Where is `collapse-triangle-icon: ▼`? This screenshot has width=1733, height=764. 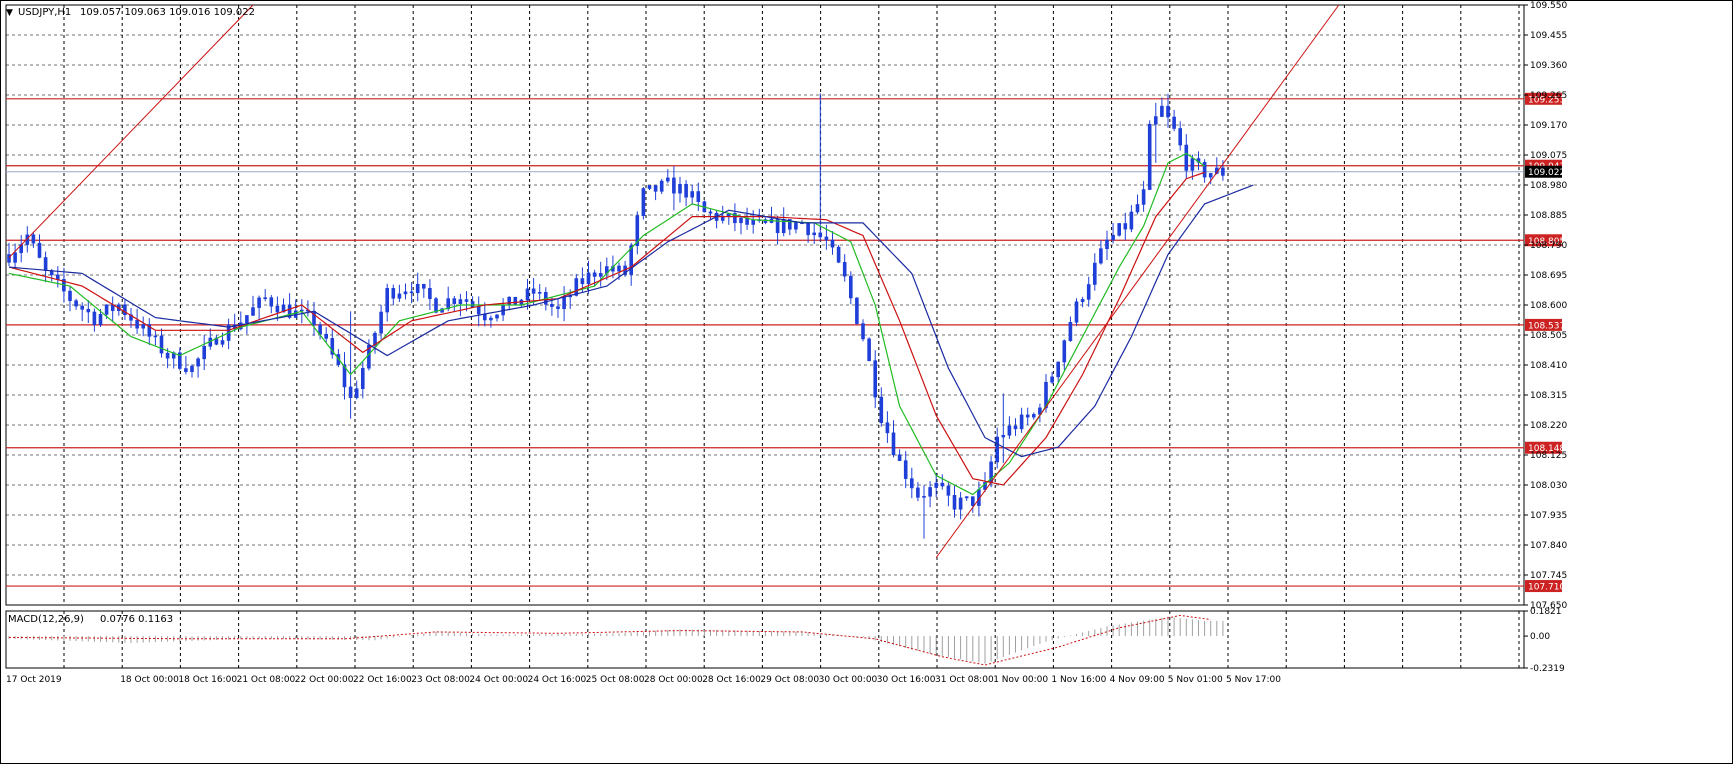
collapse-triangle-icon: ▼ is located at coordinates (9, 13).